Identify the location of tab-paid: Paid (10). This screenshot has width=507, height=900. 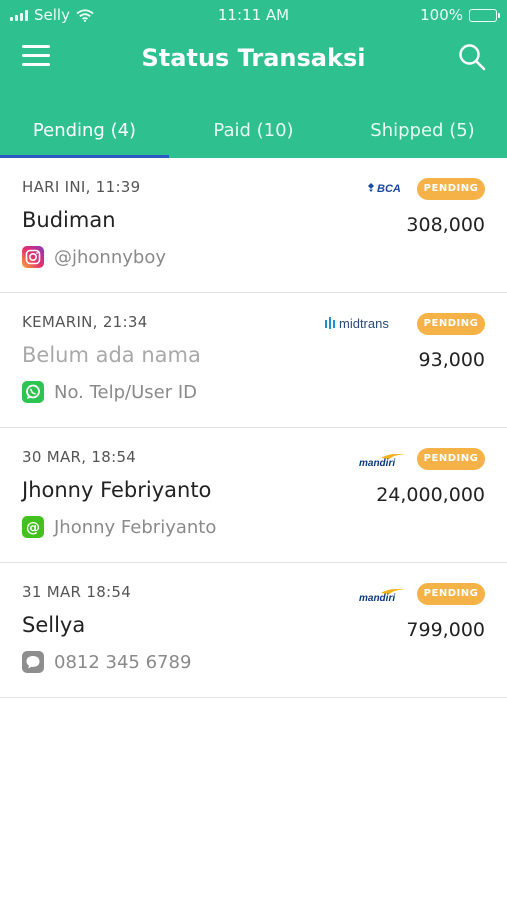
(253, 133).